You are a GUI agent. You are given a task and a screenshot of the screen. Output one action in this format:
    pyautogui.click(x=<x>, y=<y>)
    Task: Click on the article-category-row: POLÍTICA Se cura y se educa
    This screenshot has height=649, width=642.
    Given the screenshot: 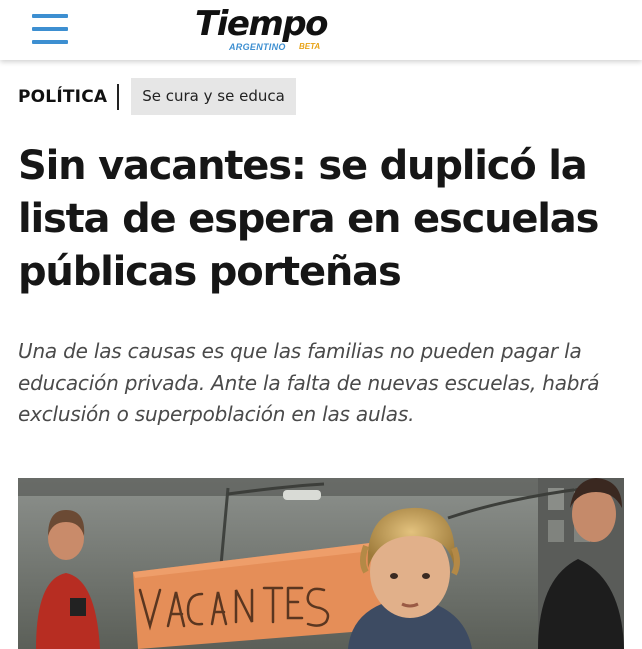 What is the action you would take?
    pyautogui.click(x=157, y=96)
    